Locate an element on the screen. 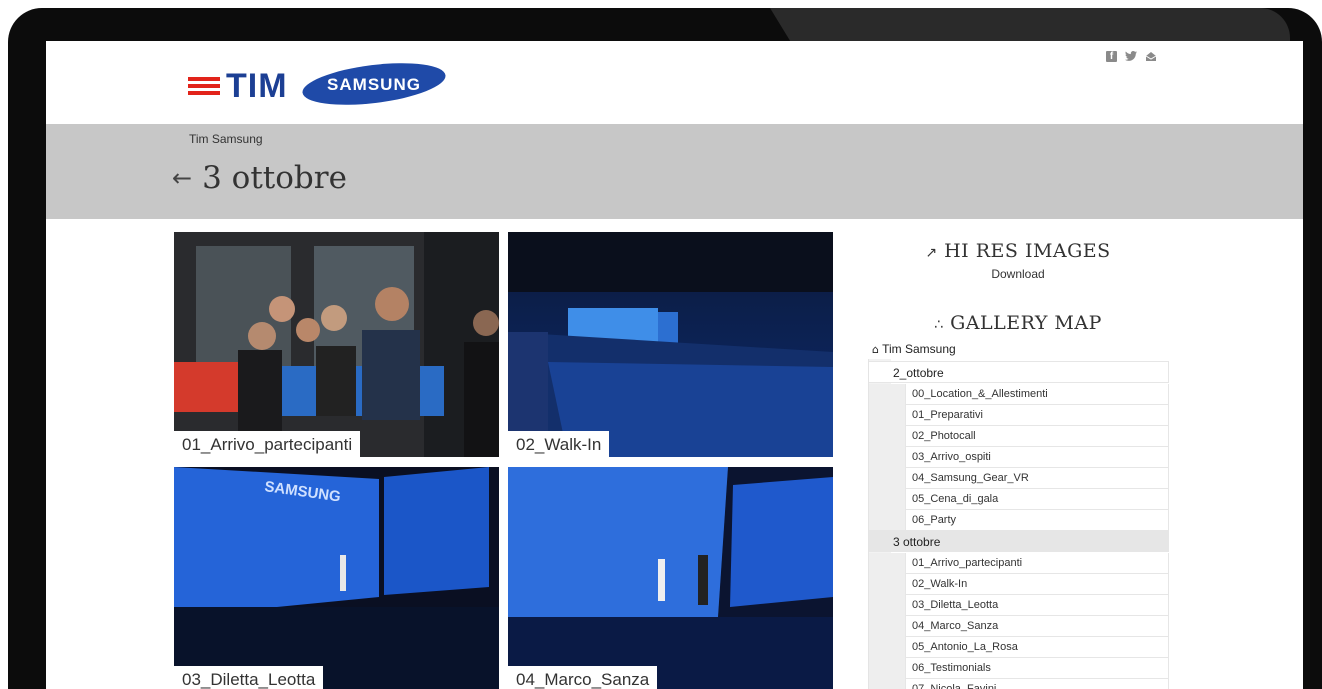 Image resolution: width=1322 pixels, height=689 pixels. tree-item: 00_Location_&_Allestimenti is located at coordinates (1037, 394).